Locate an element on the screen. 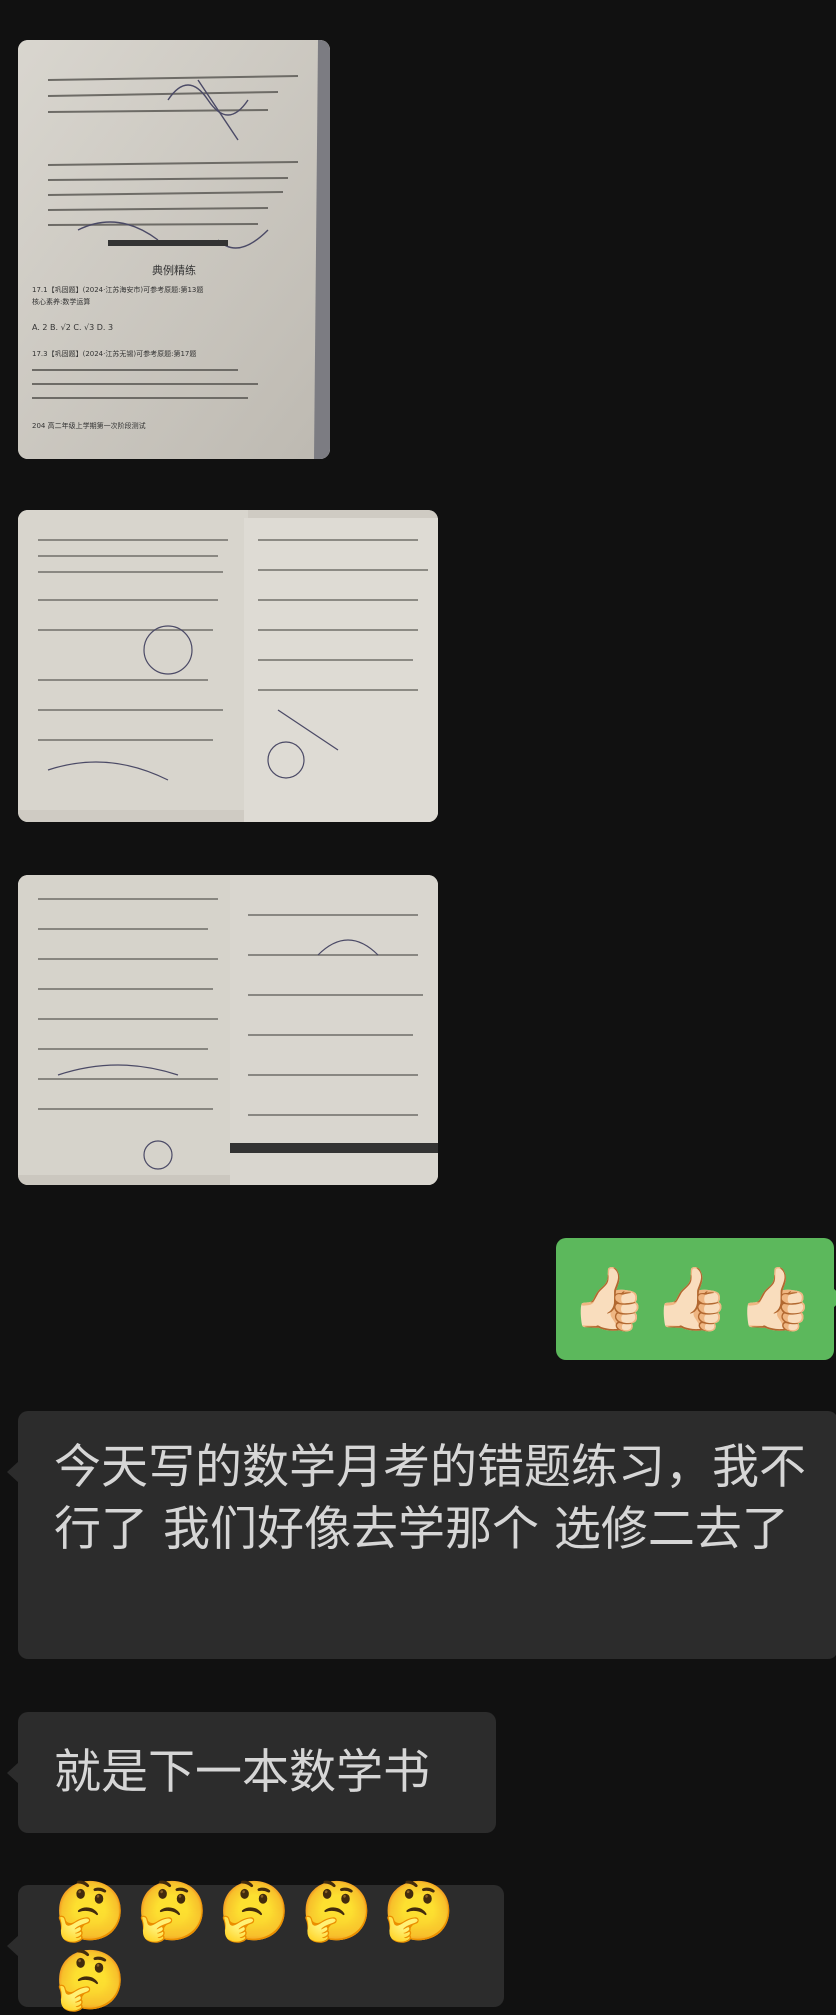  outgoing-message-bubble: 👍🏻👍🏻👍🏻 is located at coordinates (696, 1299).